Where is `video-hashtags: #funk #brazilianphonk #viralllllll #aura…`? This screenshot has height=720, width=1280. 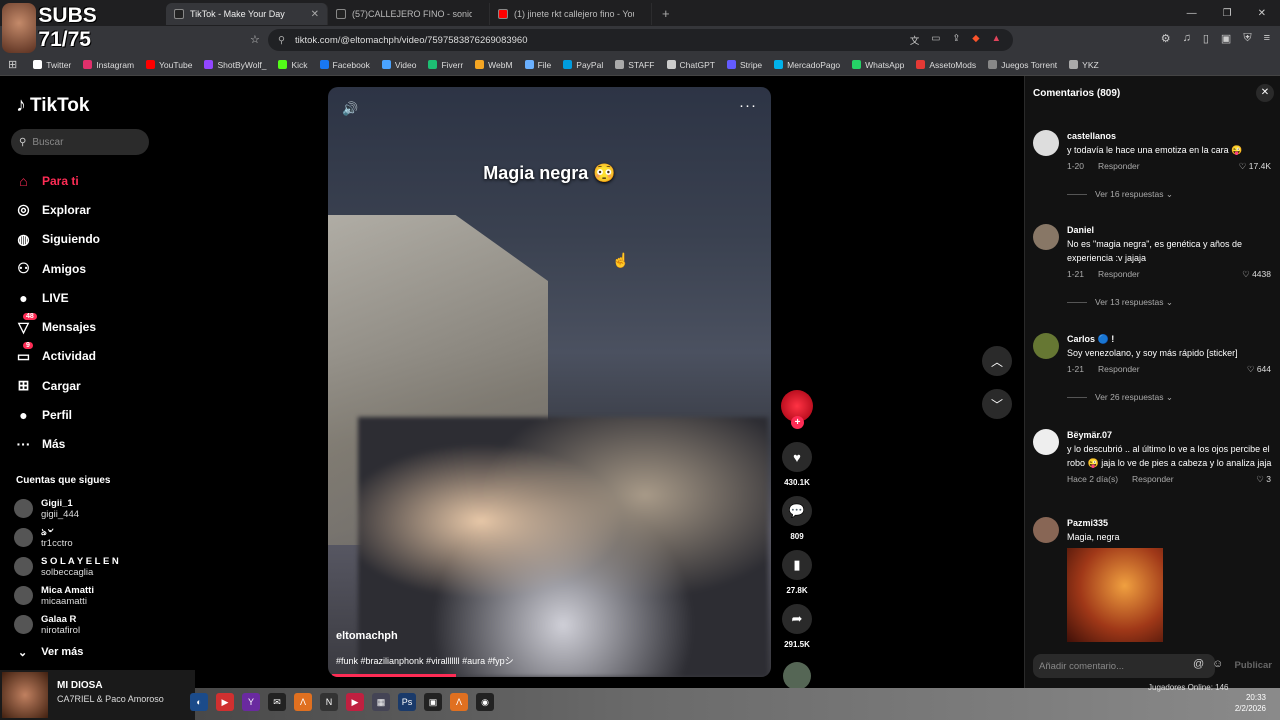 video-hashtags: #funk #brazilianphonk #viralllllll #aura… is located at coordinates (425, 660).